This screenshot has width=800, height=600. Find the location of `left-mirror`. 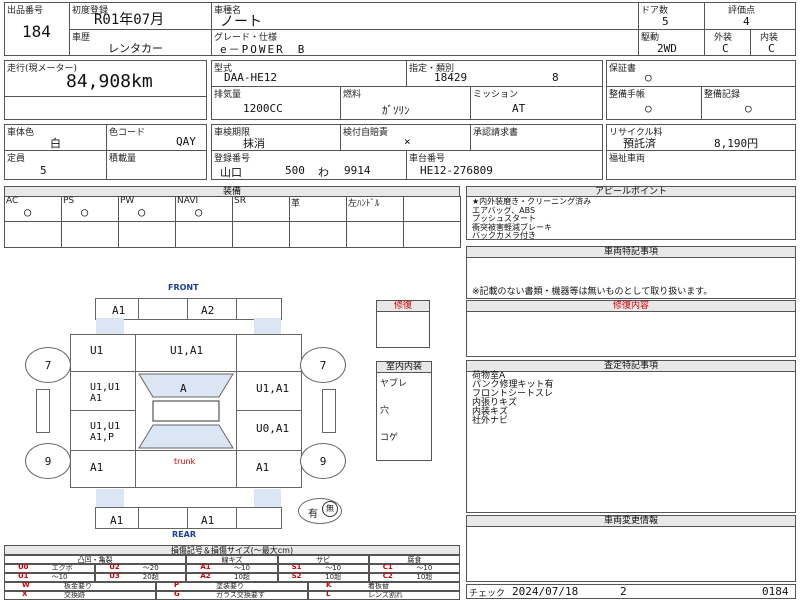

left-mirror is located at coordinates (43, 411).